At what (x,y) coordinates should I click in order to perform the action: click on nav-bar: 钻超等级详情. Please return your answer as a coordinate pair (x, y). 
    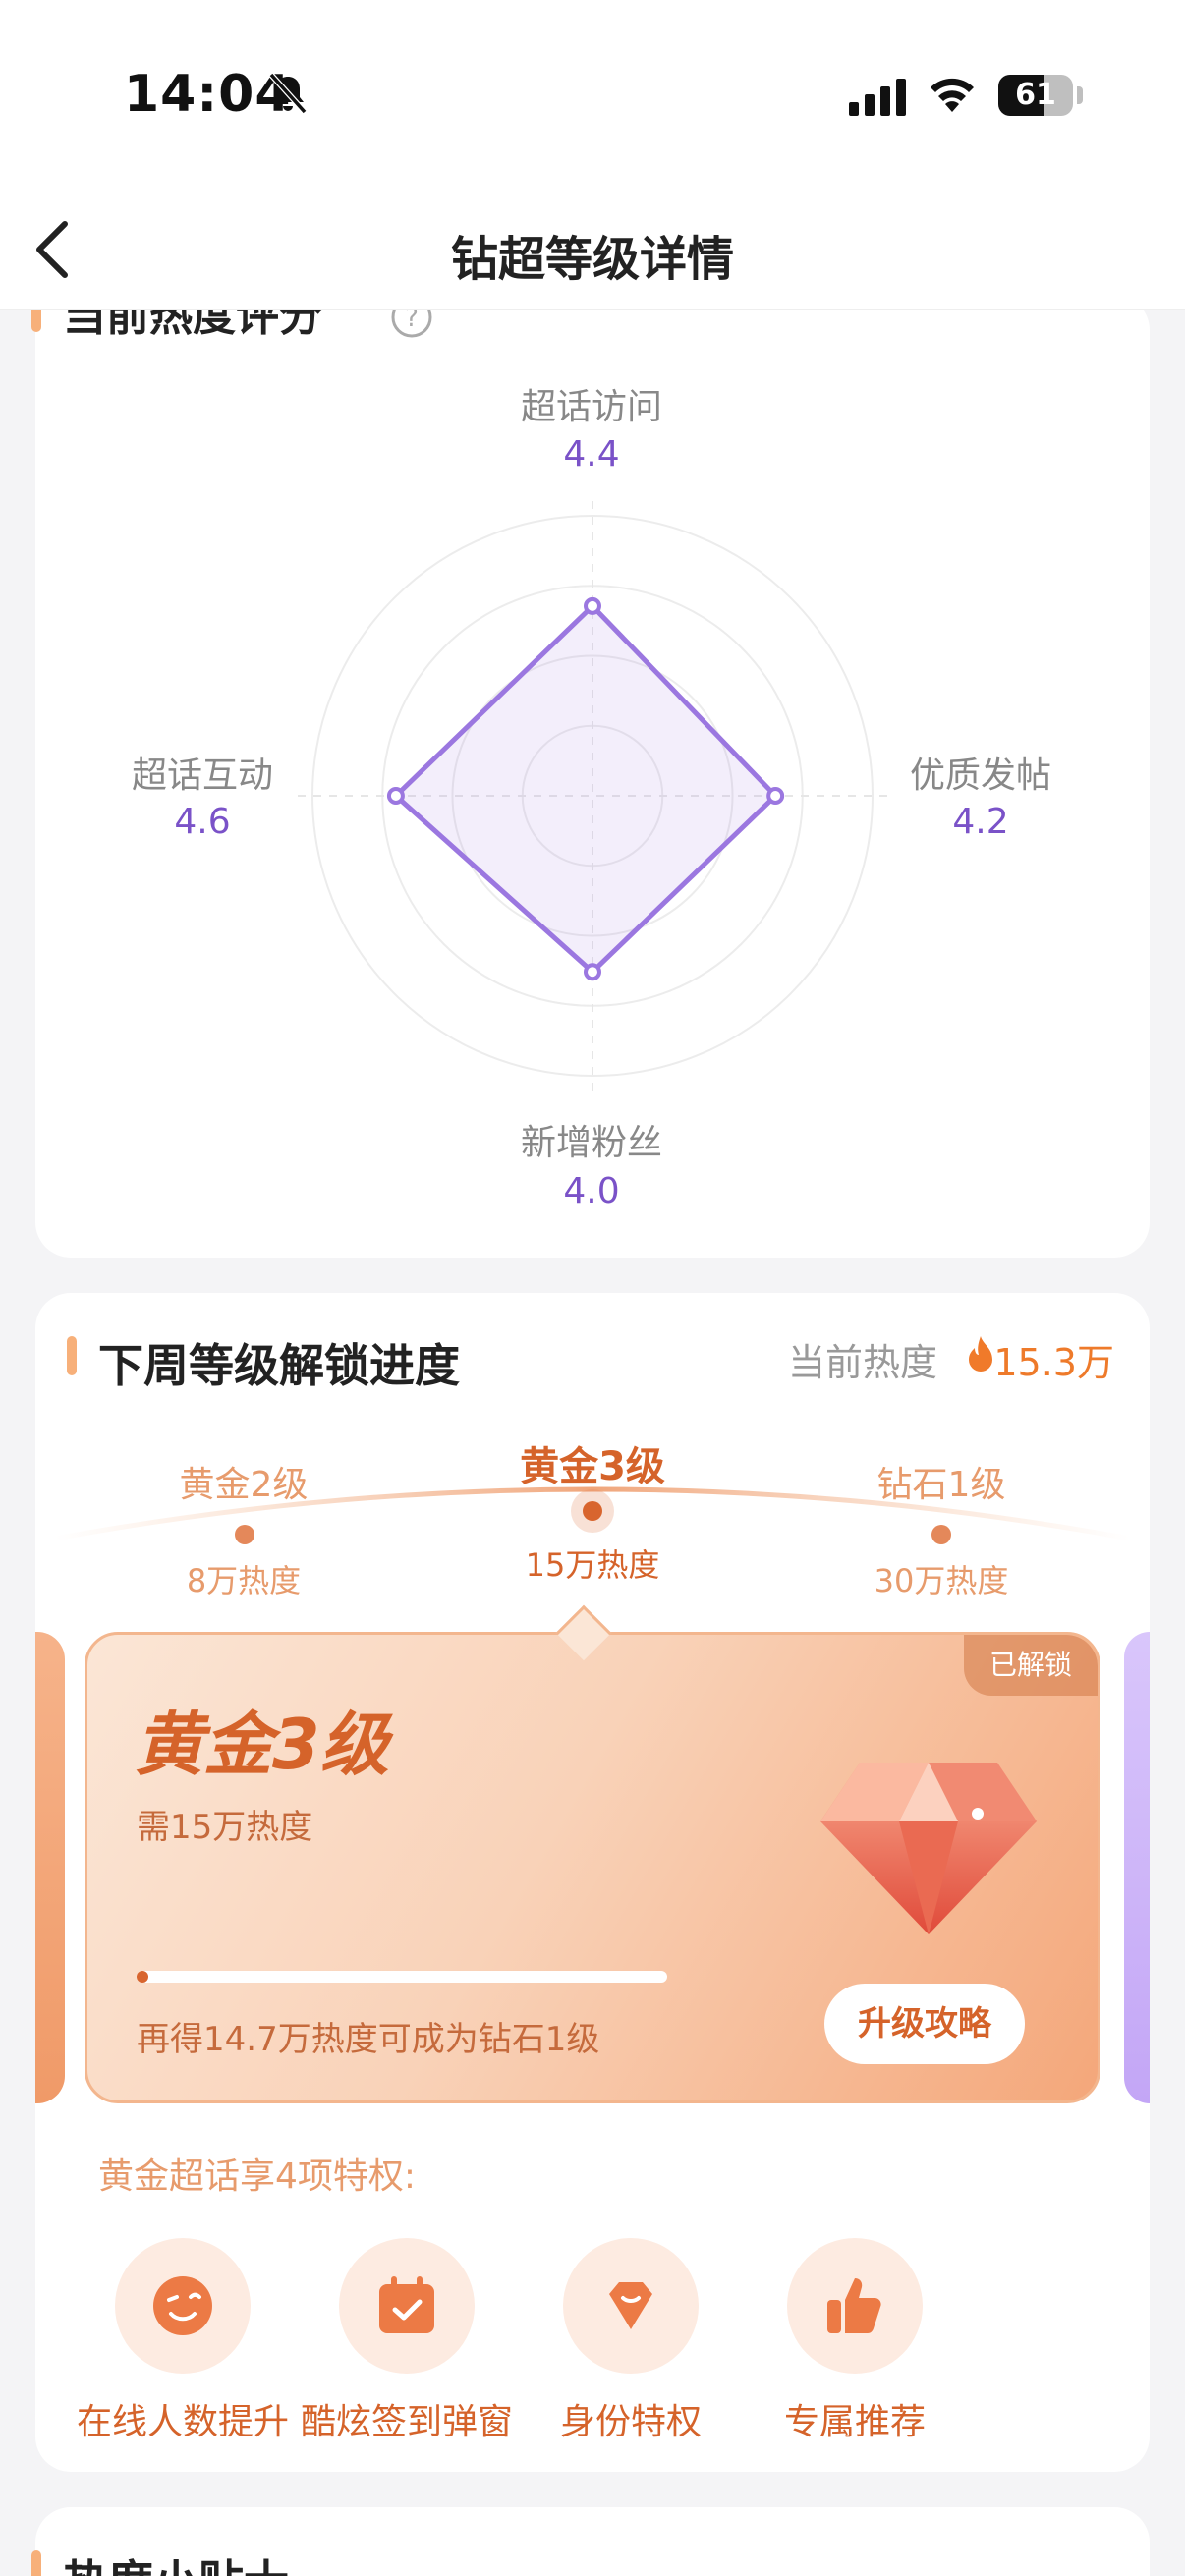
    Looking at the image, I should click on (592, 253).